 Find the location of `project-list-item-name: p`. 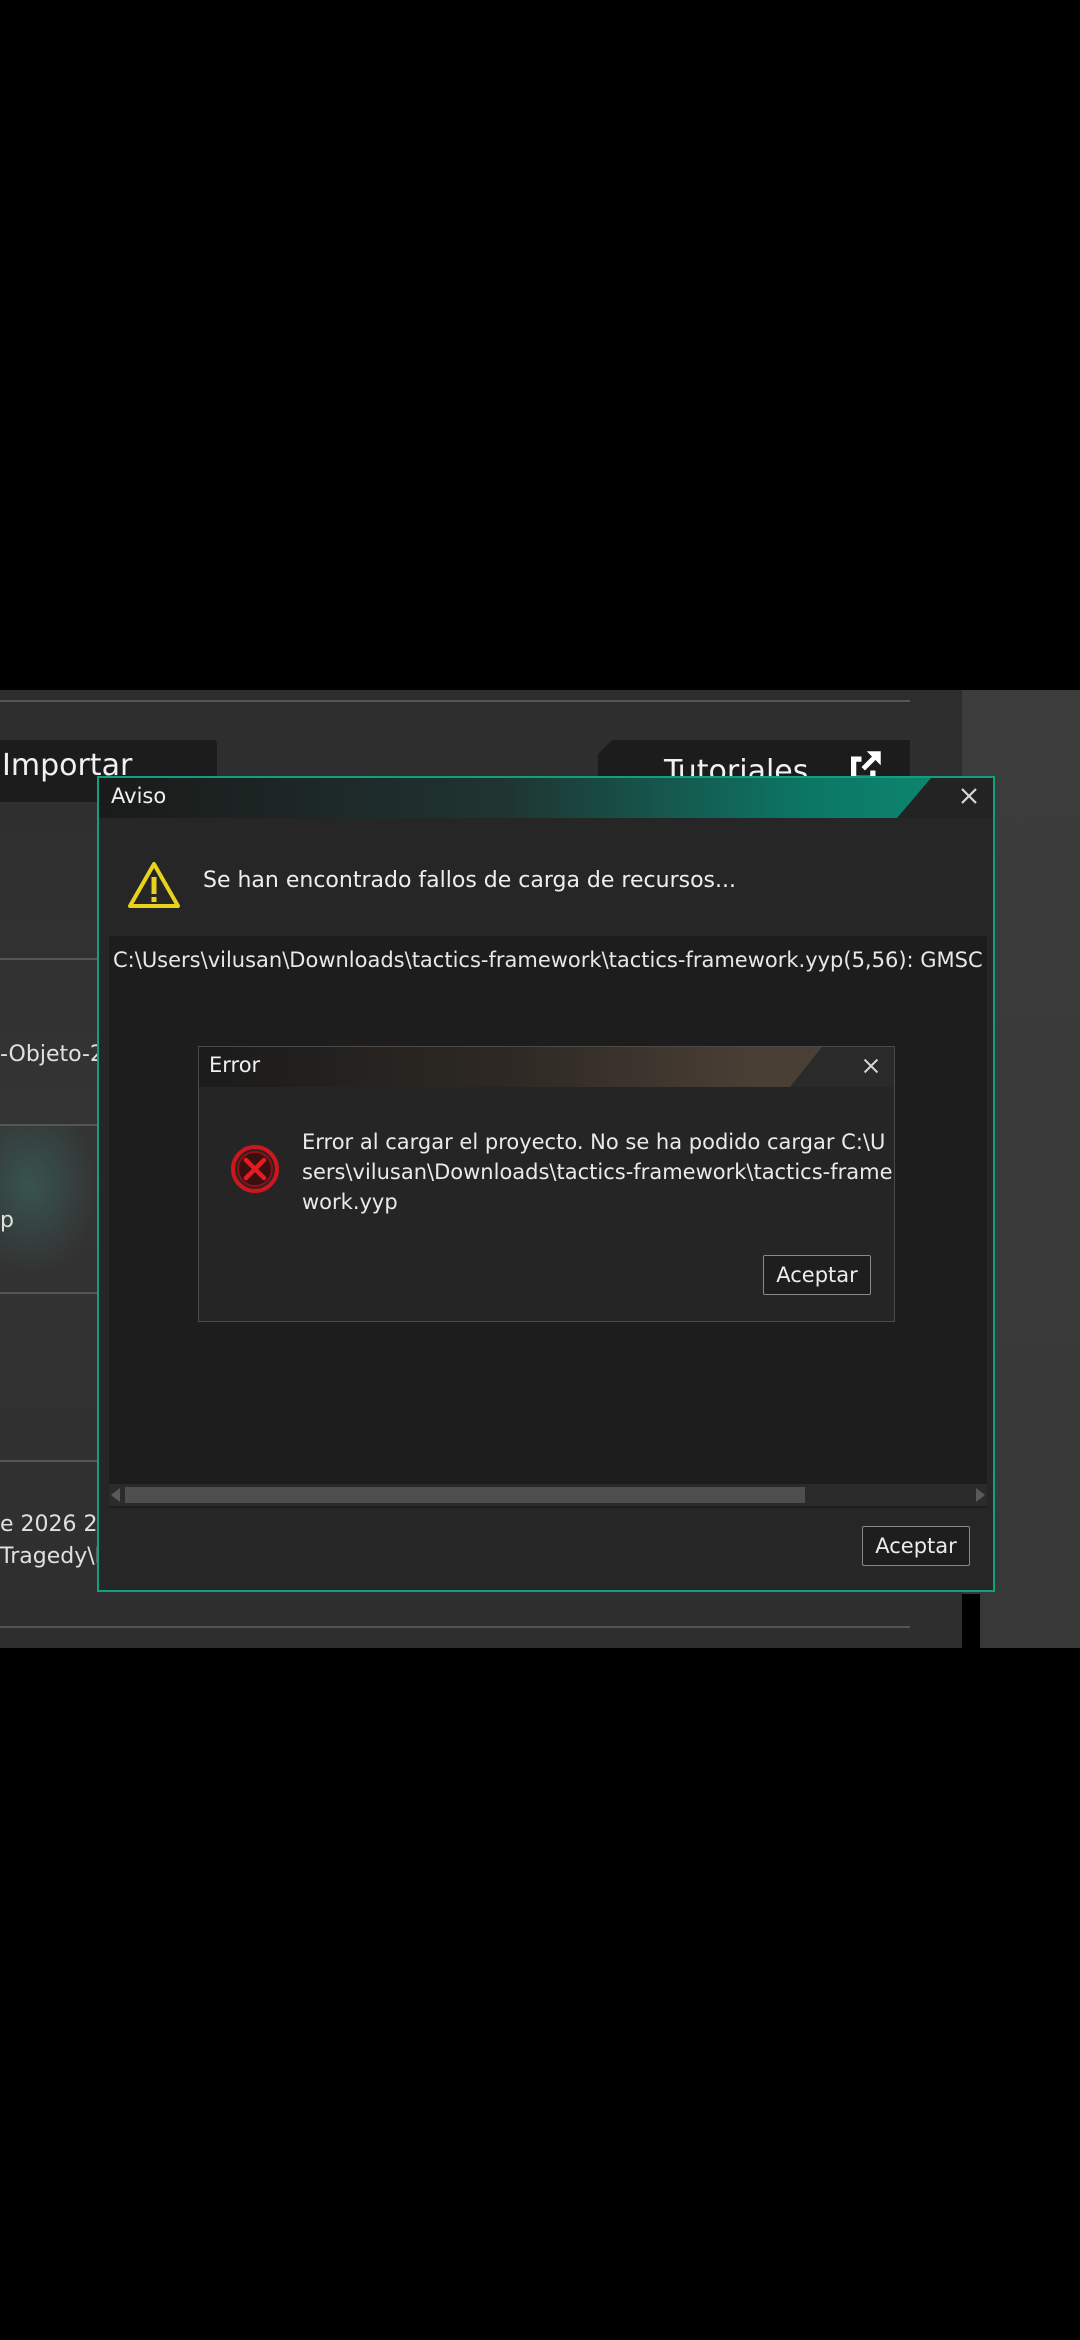

project-list-item-name: p is located at coordinates (7, 1220).